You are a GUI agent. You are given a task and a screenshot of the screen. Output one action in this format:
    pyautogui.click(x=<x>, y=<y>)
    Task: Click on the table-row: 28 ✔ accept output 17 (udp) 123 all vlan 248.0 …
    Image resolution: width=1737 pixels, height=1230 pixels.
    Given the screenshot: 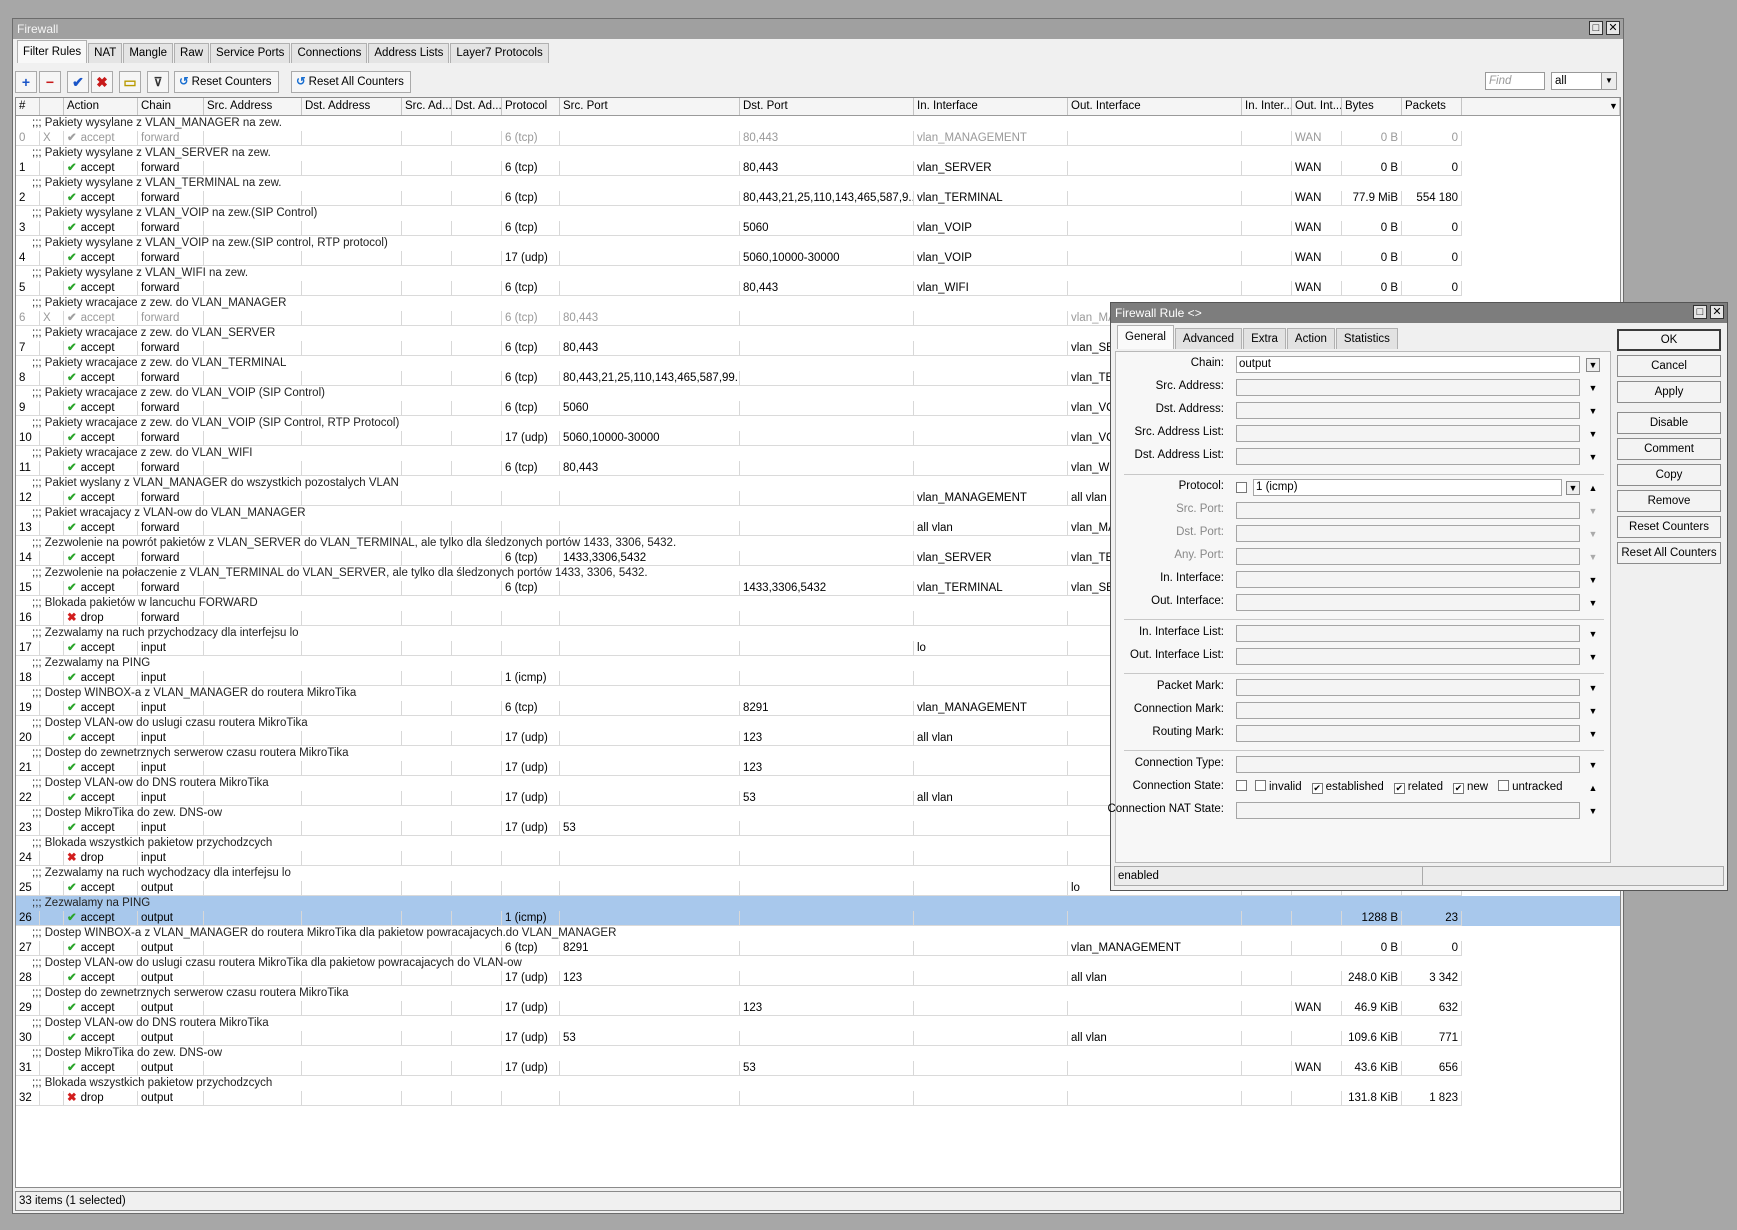 What is the action you would take?
    pyautogui.click(x=818, y=978)
    